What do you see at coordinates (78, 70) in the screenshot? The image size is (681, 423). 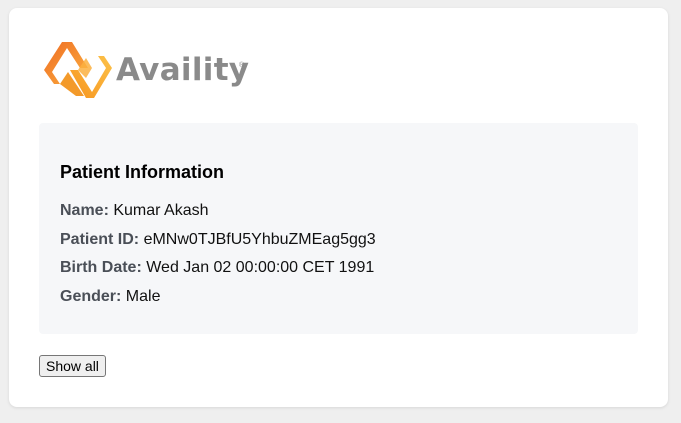 I see `availity-logo-icon` at bounding box center [78, 70].